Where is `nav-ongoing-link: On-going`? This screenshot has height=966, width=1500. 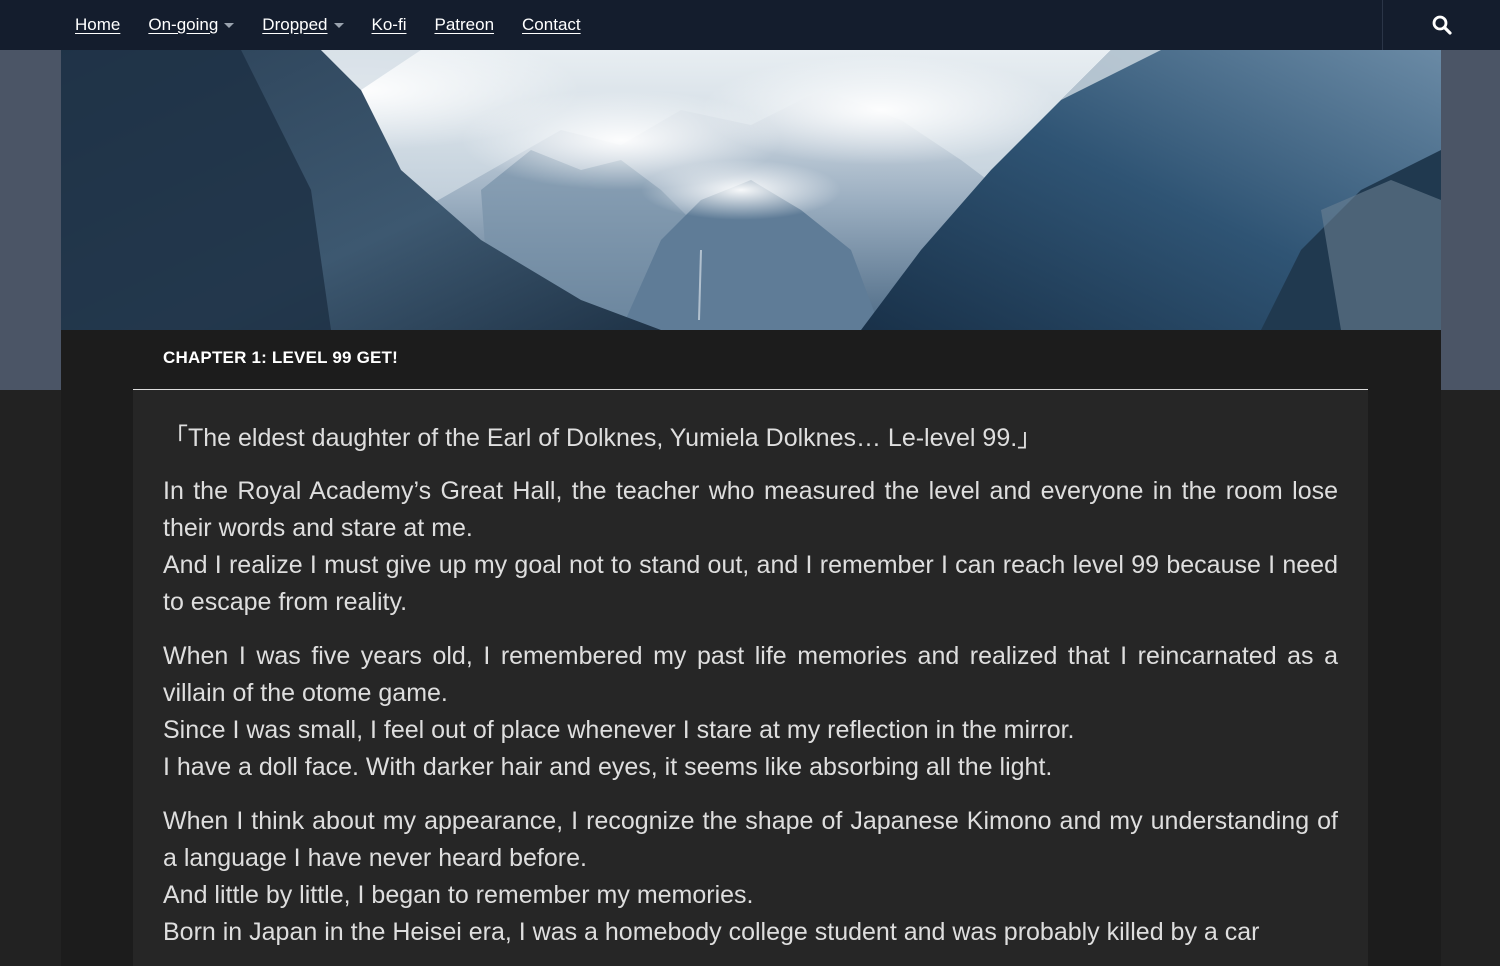 nav-ongoing-link: On-going is located at coordinates (191, 25).